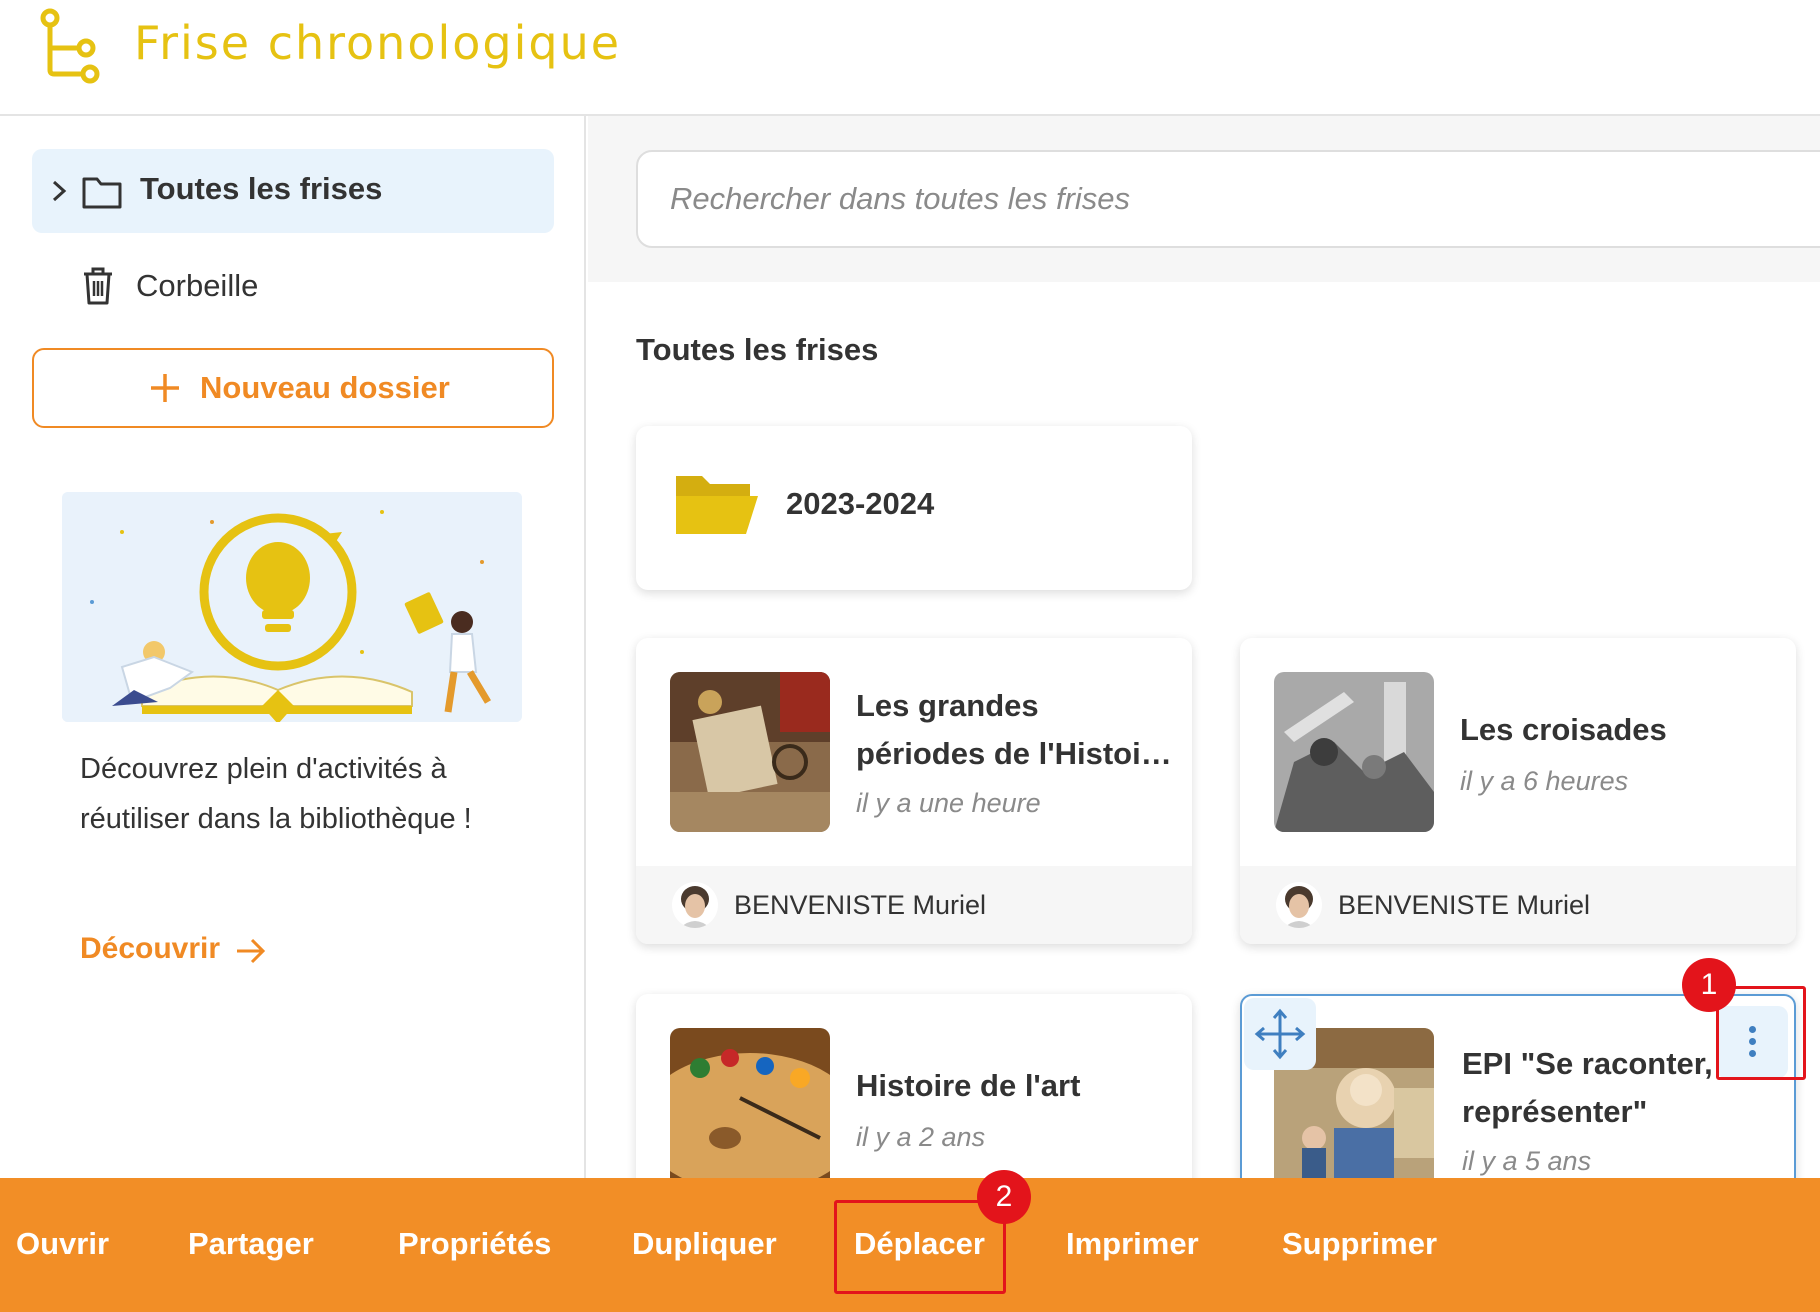 The image size is (1820, 1312). What do you see at coordinates (717, 505) in the screenshot?
I see `folder-open-icon` at bounding box center [717, 505].